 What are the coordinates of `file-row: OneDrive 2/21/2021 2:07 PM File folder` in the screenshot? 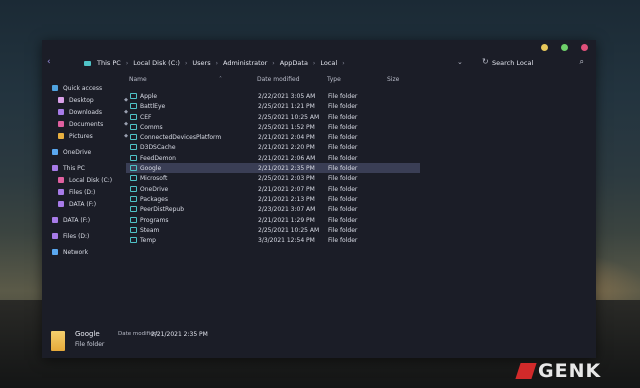 It's located at (273, 189).